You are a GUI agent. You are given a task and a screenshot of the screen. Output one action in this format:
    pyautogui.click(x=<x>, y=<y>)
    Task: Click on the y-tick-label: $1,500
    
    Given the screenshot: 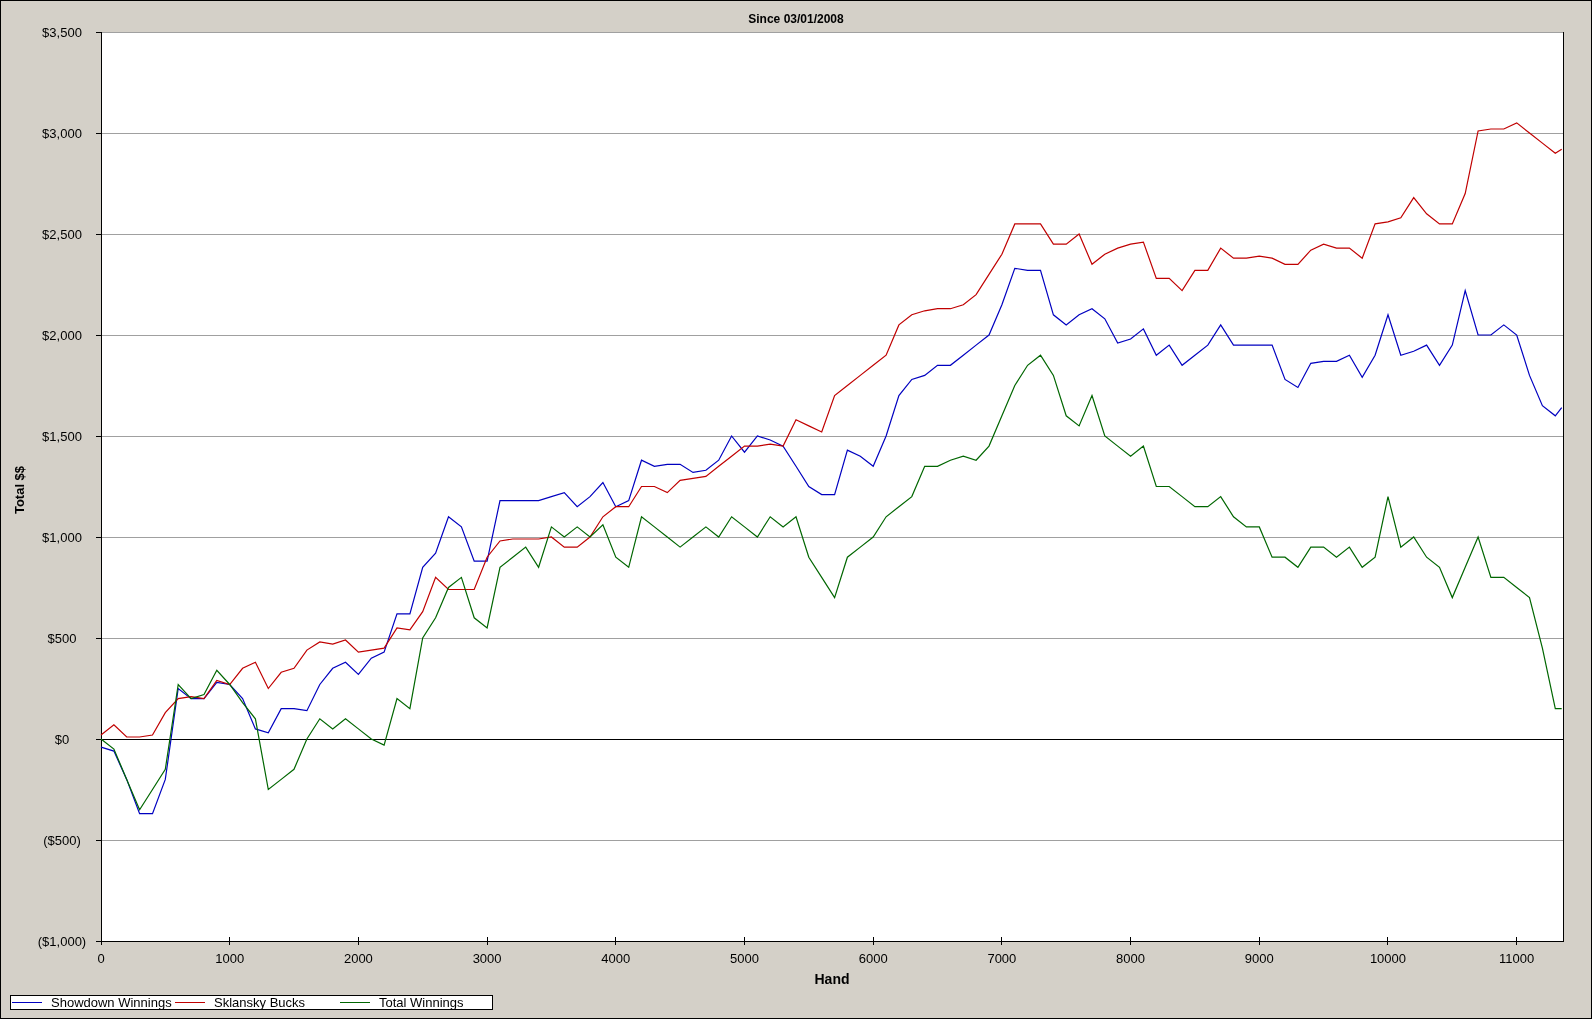 What is the action you would take?
    pyautogui.click(x=62, y=436)
    